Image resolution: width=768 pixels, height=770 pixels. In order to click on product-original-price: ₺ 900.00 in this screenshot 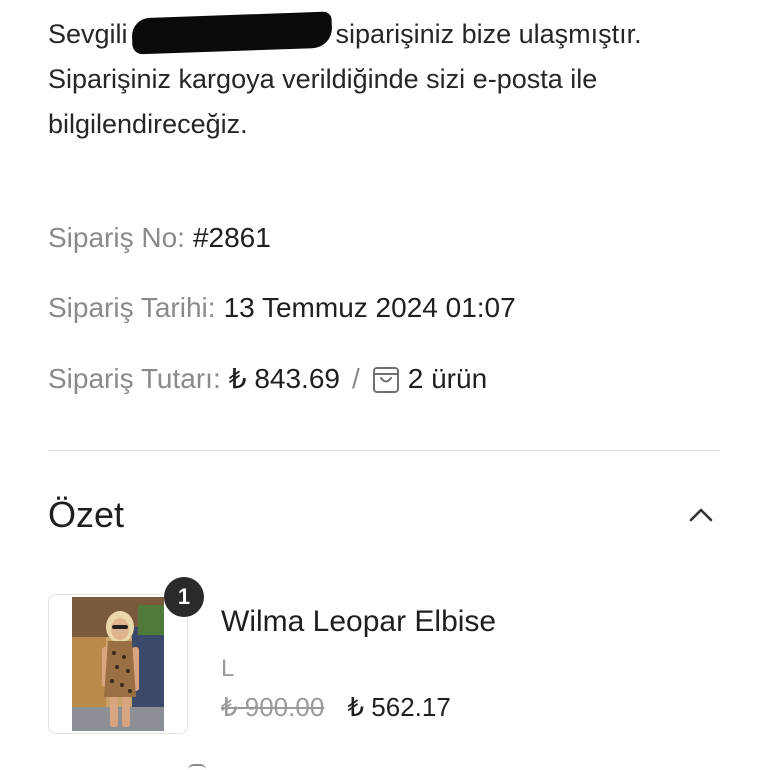, I will do `click(273, 707)`.